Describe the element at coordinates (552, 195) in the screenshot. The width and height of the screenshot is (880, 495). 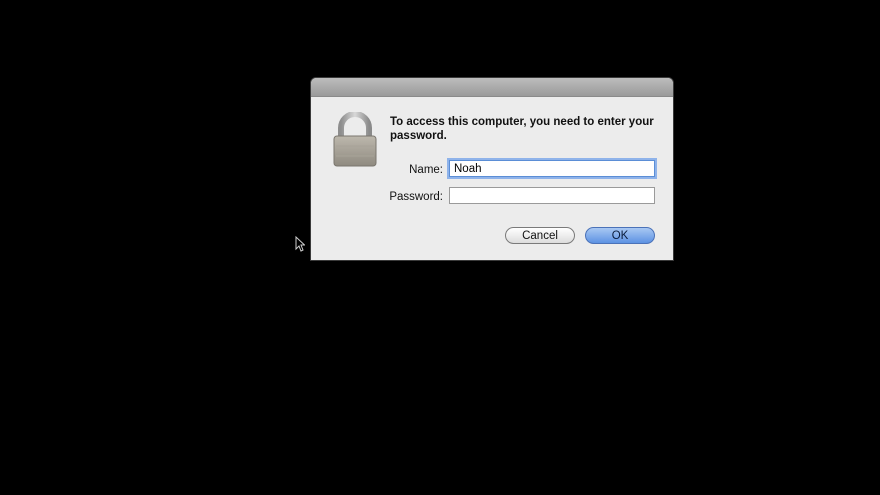
I see `password-field` at that location.